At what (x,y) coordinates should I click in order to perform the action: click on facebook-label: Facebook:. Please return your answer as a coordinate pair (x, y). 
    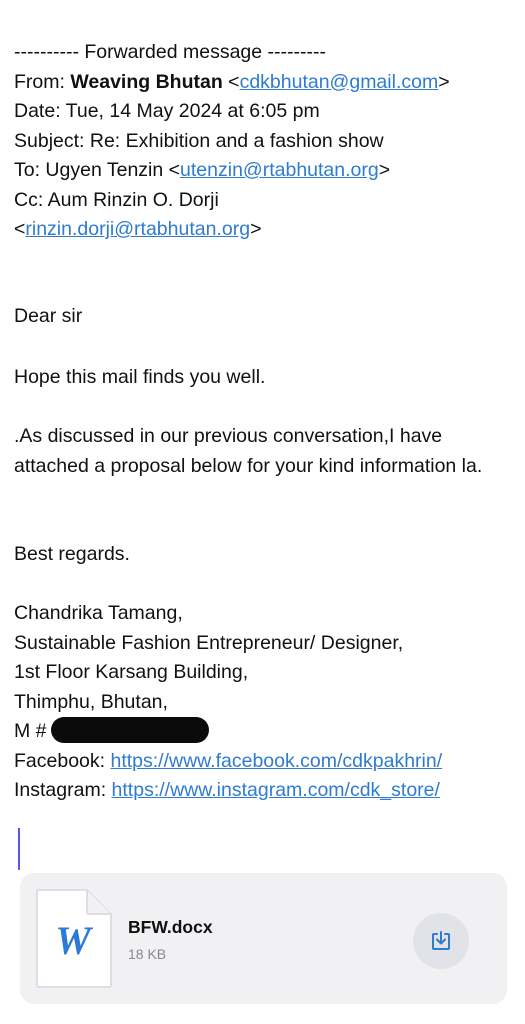
    Looking at the image, I should click on (62, 760).